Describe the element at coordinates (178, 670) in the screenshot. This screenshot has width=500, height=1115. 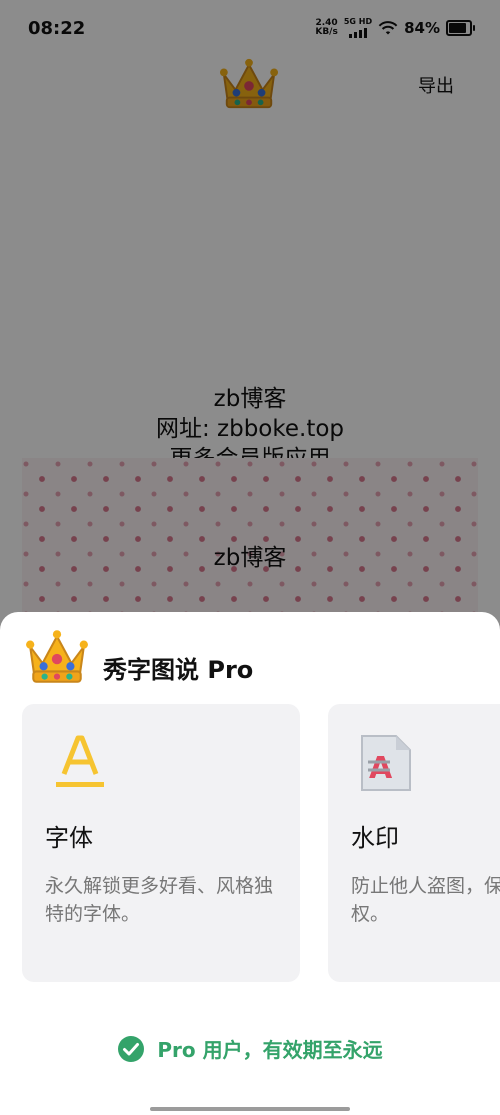
I see `sheet-title: 秀字图说 Pro` at that location.